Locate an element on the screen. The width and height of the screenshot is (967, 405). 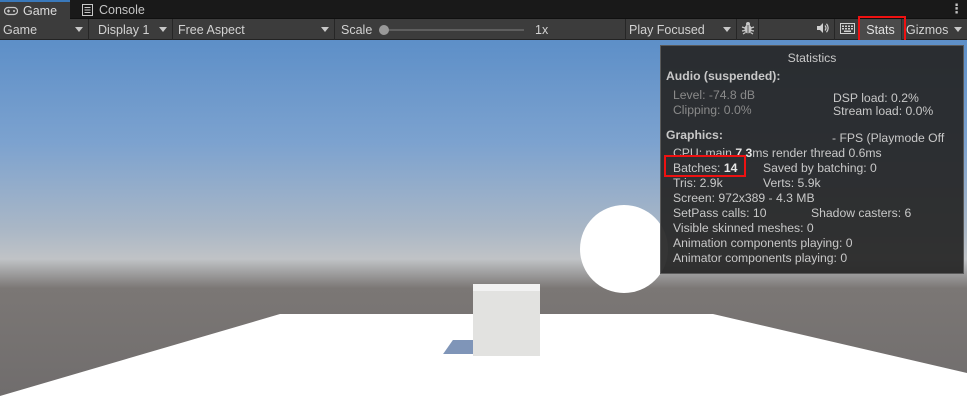
keyboard-shortcuts-button is located at coordinates (847, 29).